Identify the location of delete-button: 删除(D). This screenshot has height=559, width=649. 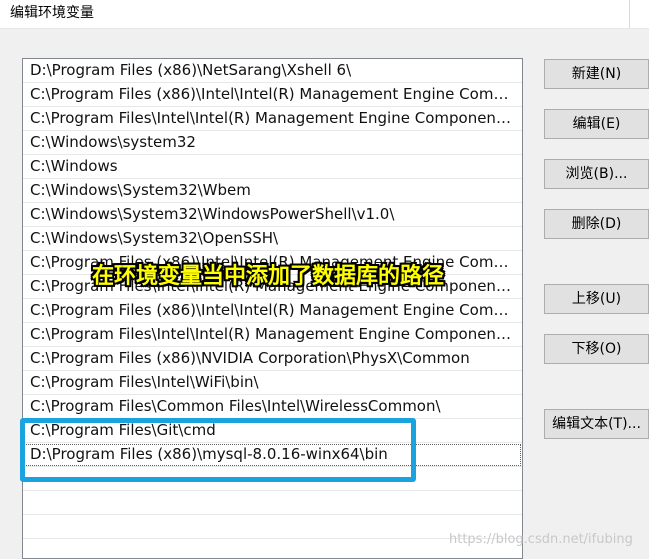
(596, 224).